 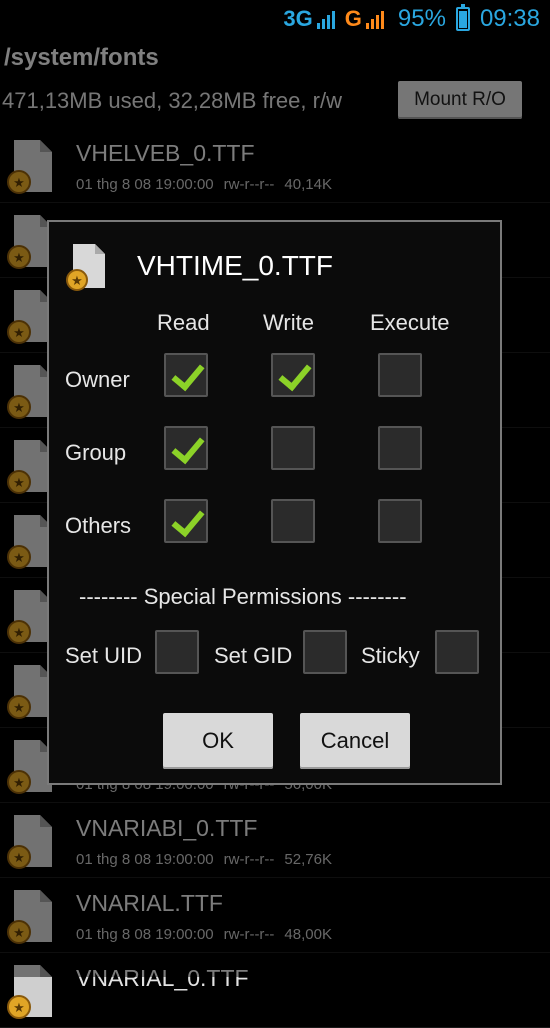 I want to click on battery-icon, so click(x=462, y=17).